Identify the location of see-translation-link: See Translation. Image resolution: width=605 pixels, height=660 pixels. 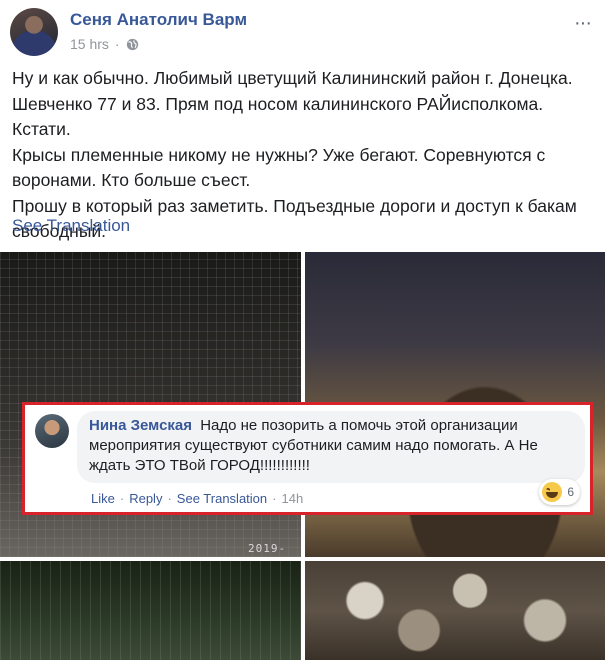
(71, 226).